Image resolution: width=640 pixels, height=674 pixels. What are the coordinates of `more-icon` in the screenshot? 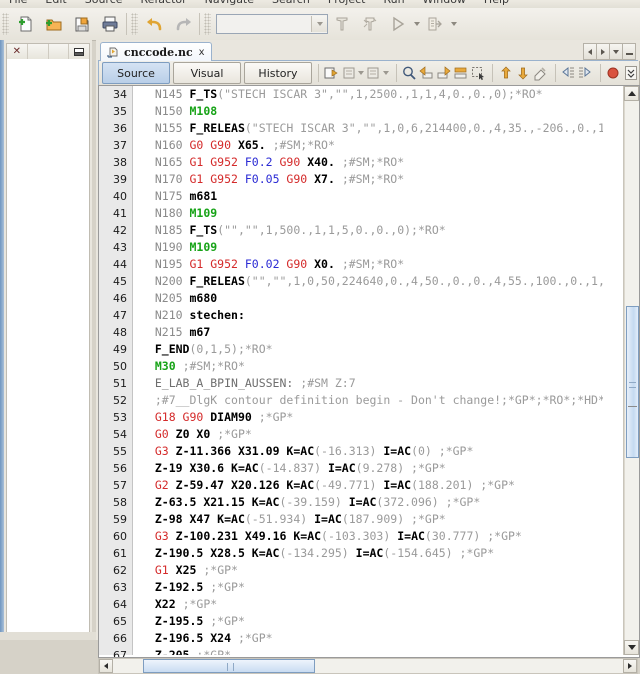 It's located at (630, 73).